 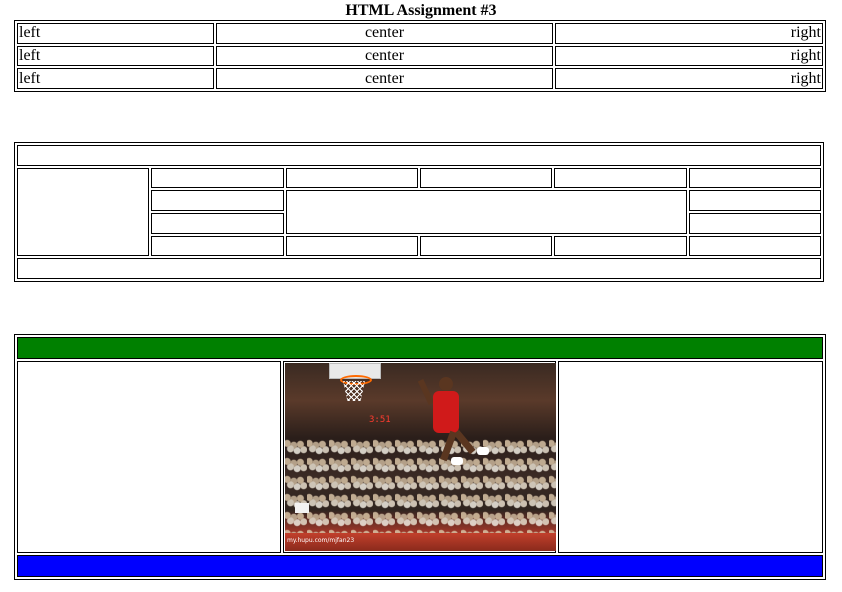 I want to click on hoop-net, so click(x=354, y=391).